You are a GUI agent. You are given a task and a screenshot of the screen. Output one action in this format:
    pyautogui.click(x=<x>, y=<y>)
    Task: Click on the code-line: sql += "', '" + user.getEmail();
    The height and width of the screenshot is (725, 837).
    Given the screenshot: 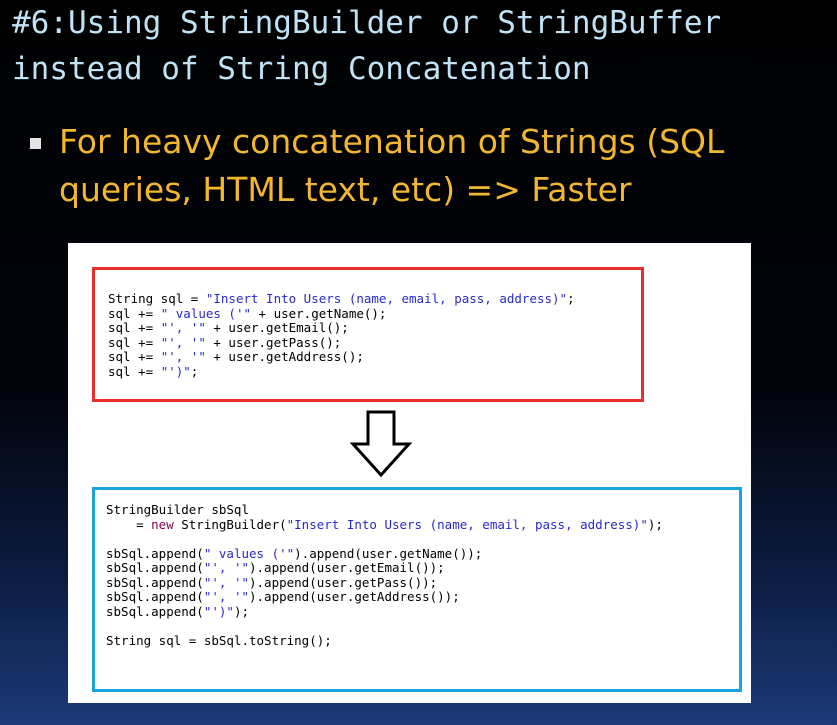 What is the action you would take?
    pyautogui.click(x=228, y=327)
    